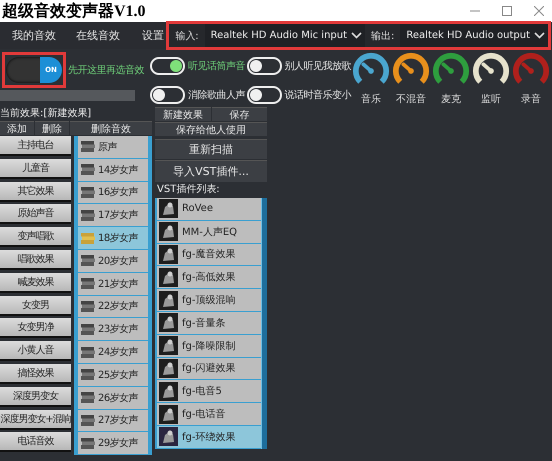 The height and width of the screenshot is (461, 552). I want to click on tab: 我的音效, so click(28, 35).